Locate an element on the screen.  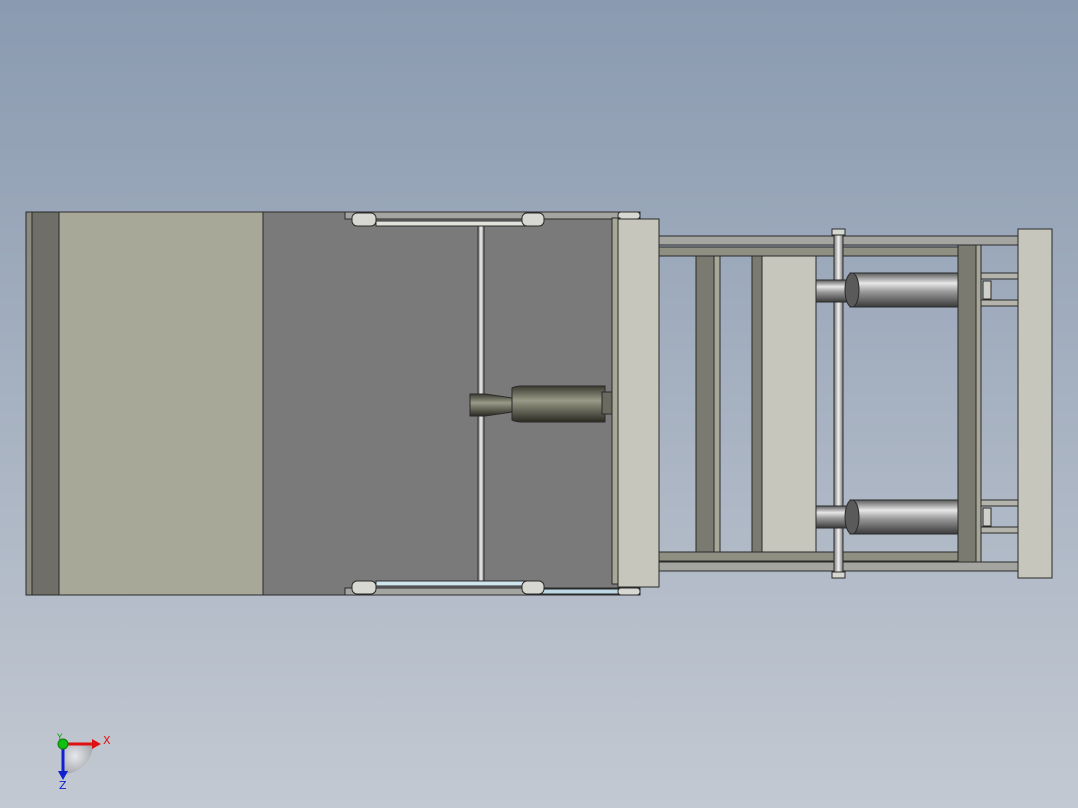
bottom-hinge-left is located at coordinates (364, 587).